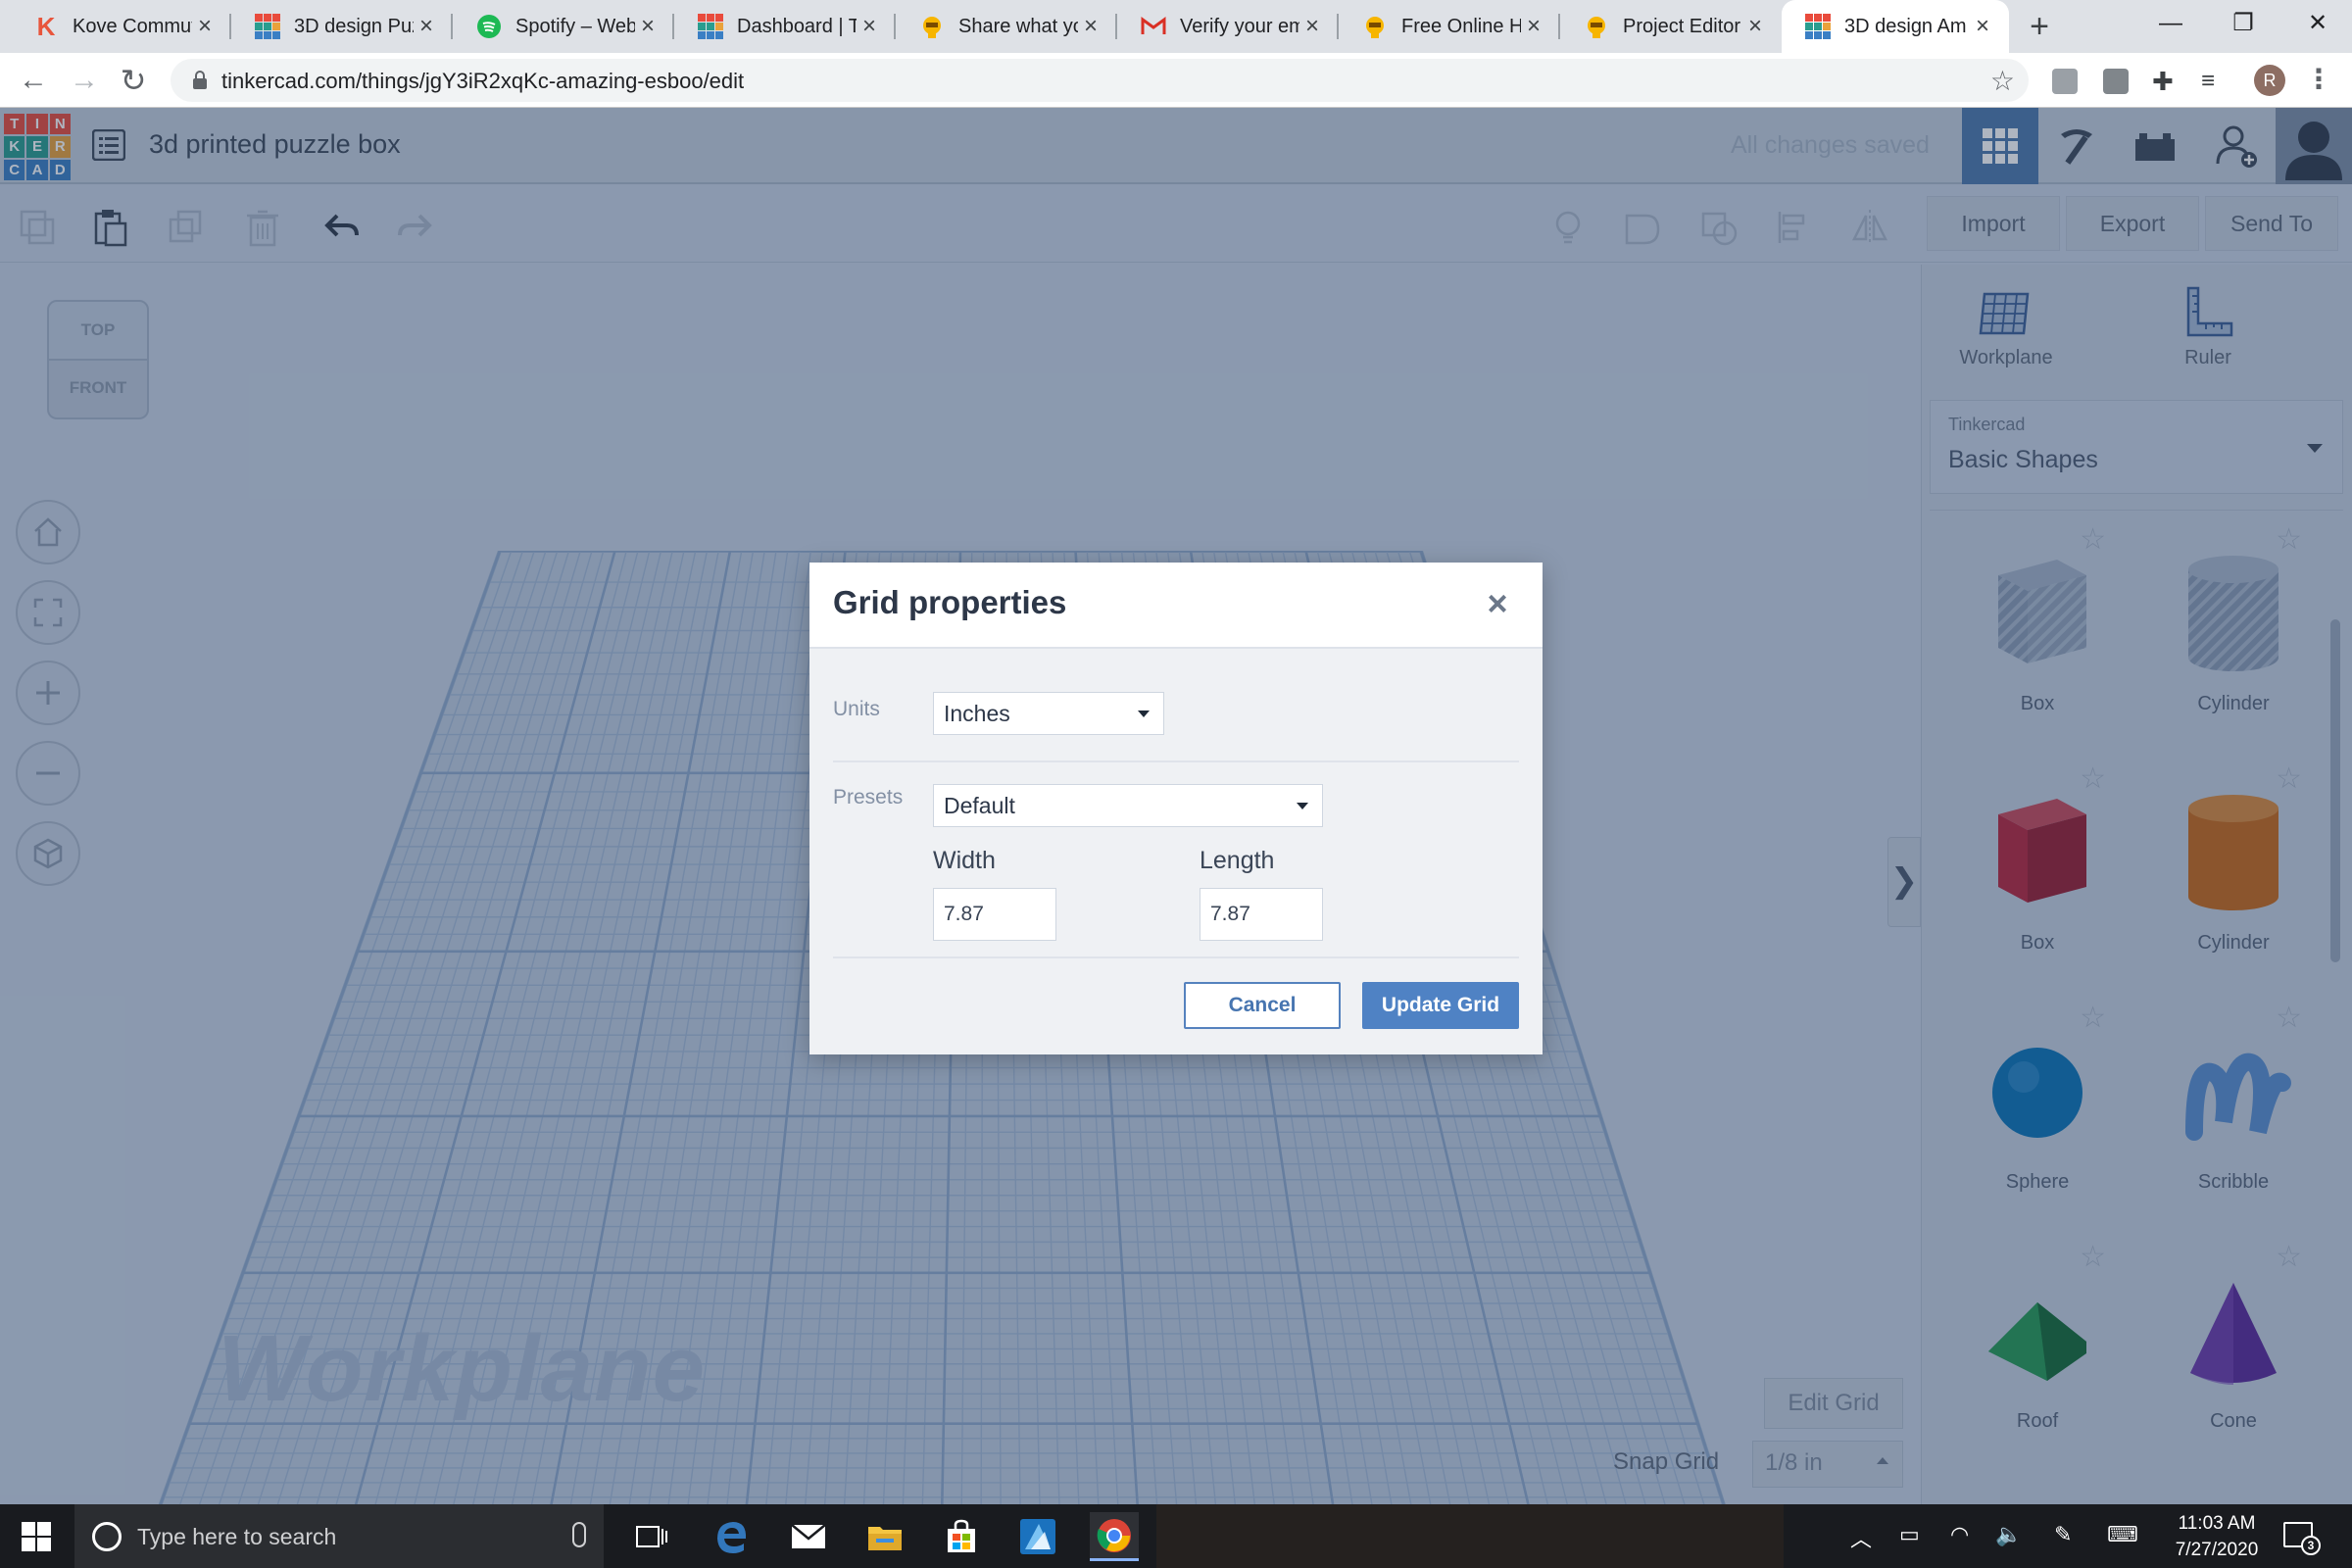 The height and width of the screenshot is (1568, 2352). Describe the element at coordinates (994, 915) in the screenshot. I see `width-field` at that location.